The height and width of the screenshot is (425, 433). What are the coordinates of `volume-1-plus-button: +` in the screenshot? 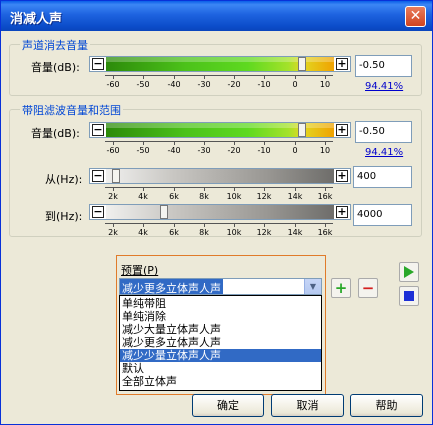 It's located at (342, 64).